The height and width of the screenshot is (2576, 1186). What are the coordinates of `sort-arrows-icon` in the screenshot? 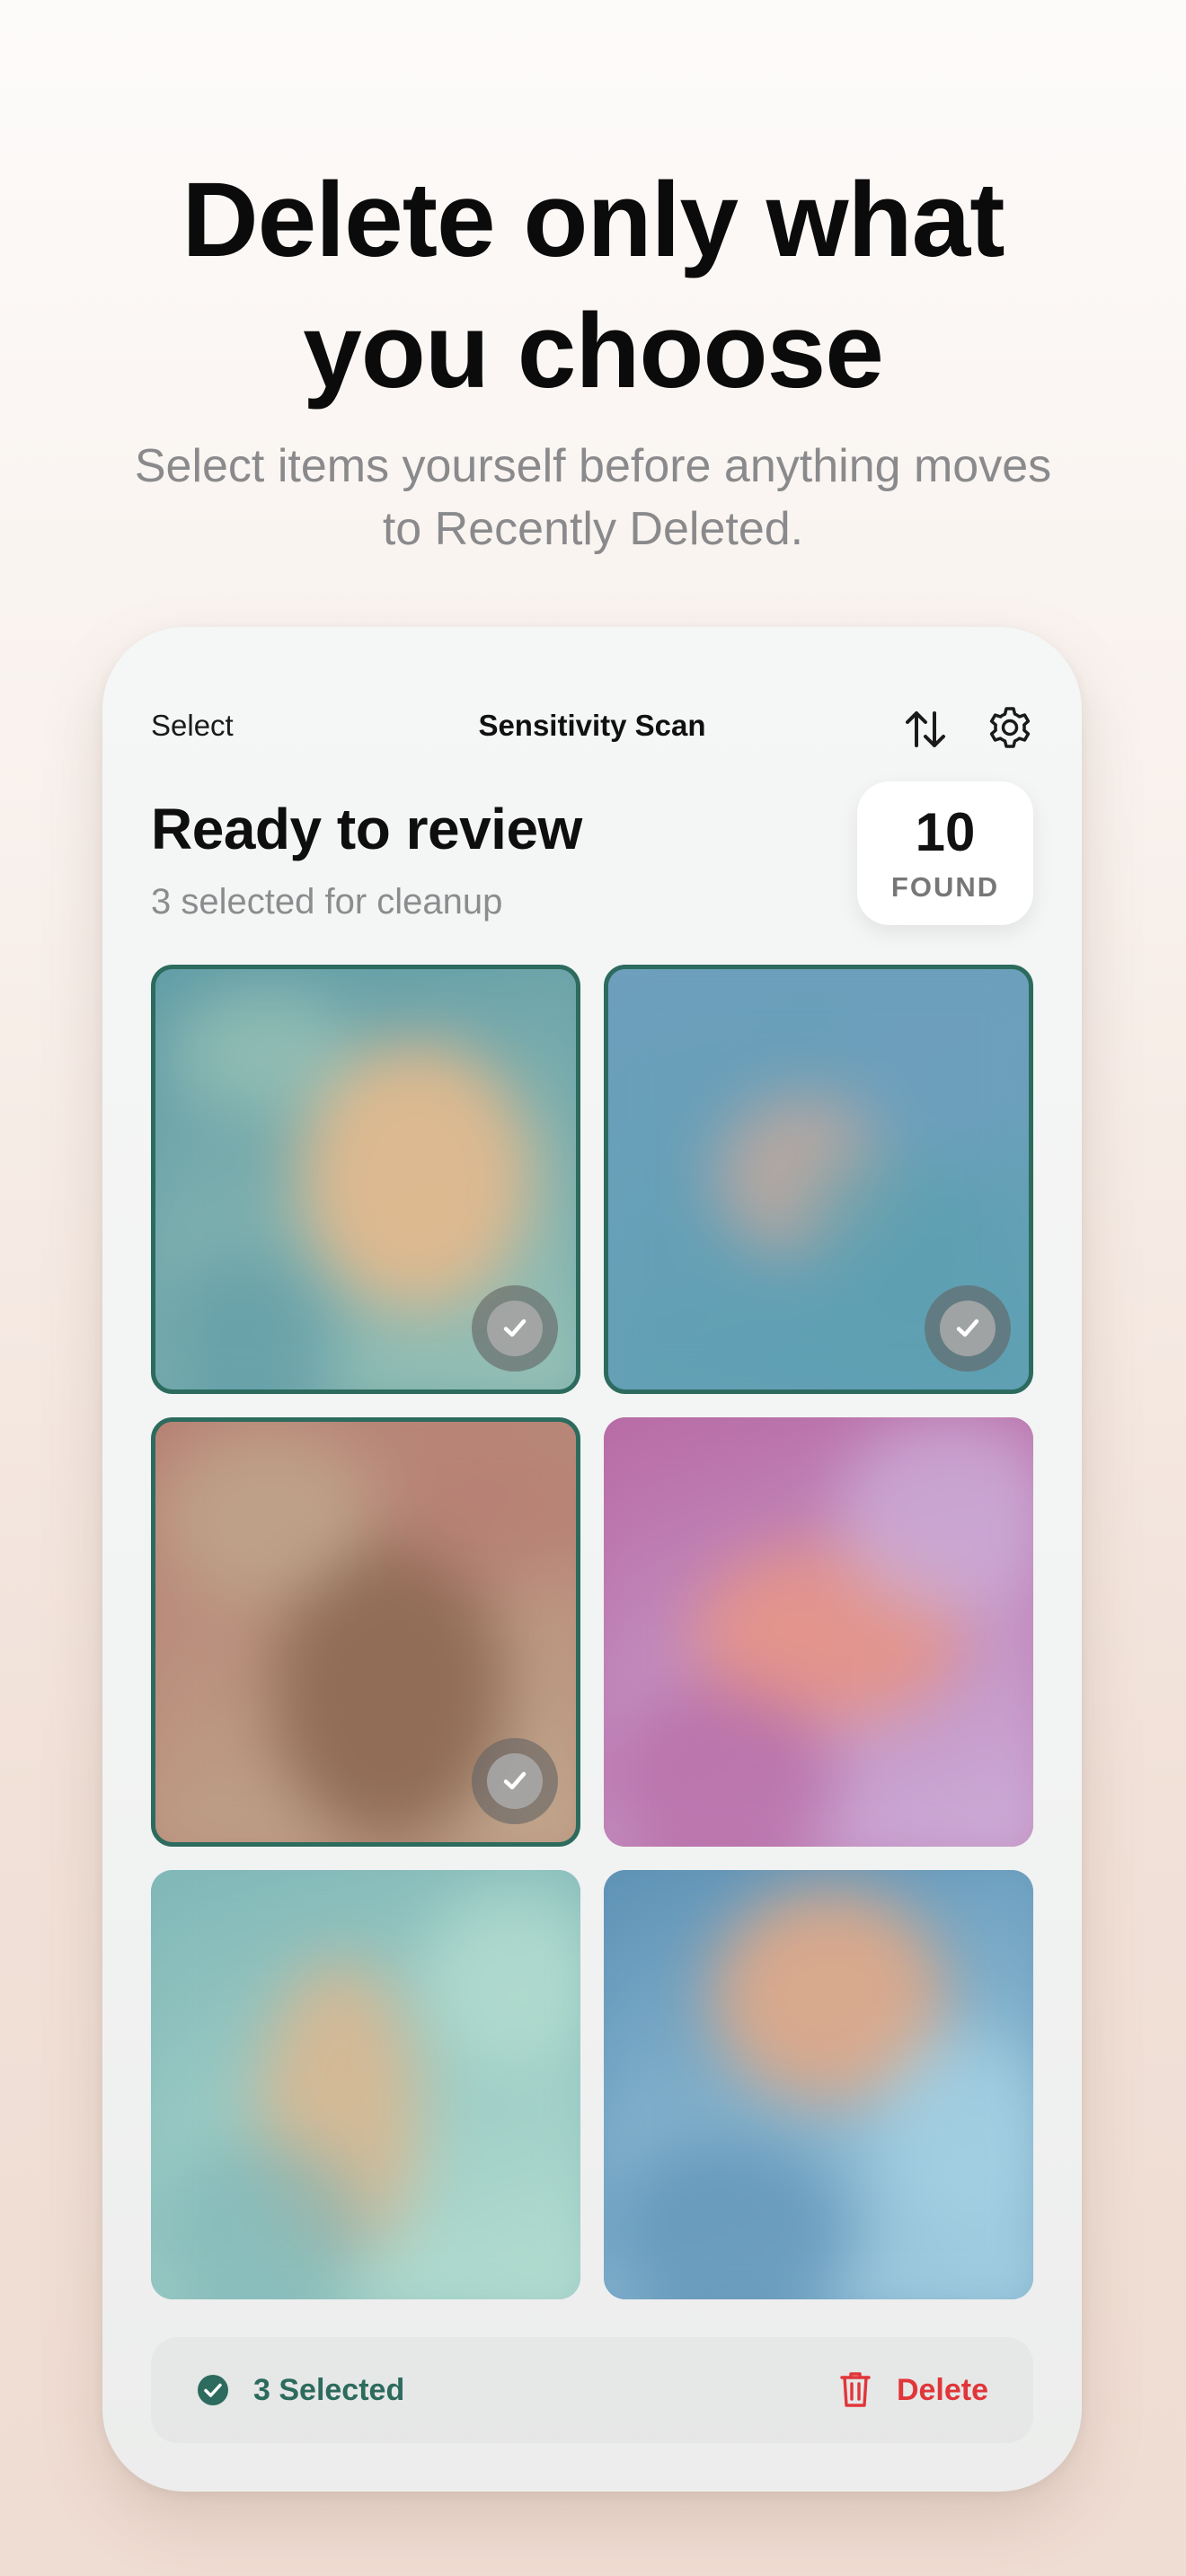 It's located at (925, 729).